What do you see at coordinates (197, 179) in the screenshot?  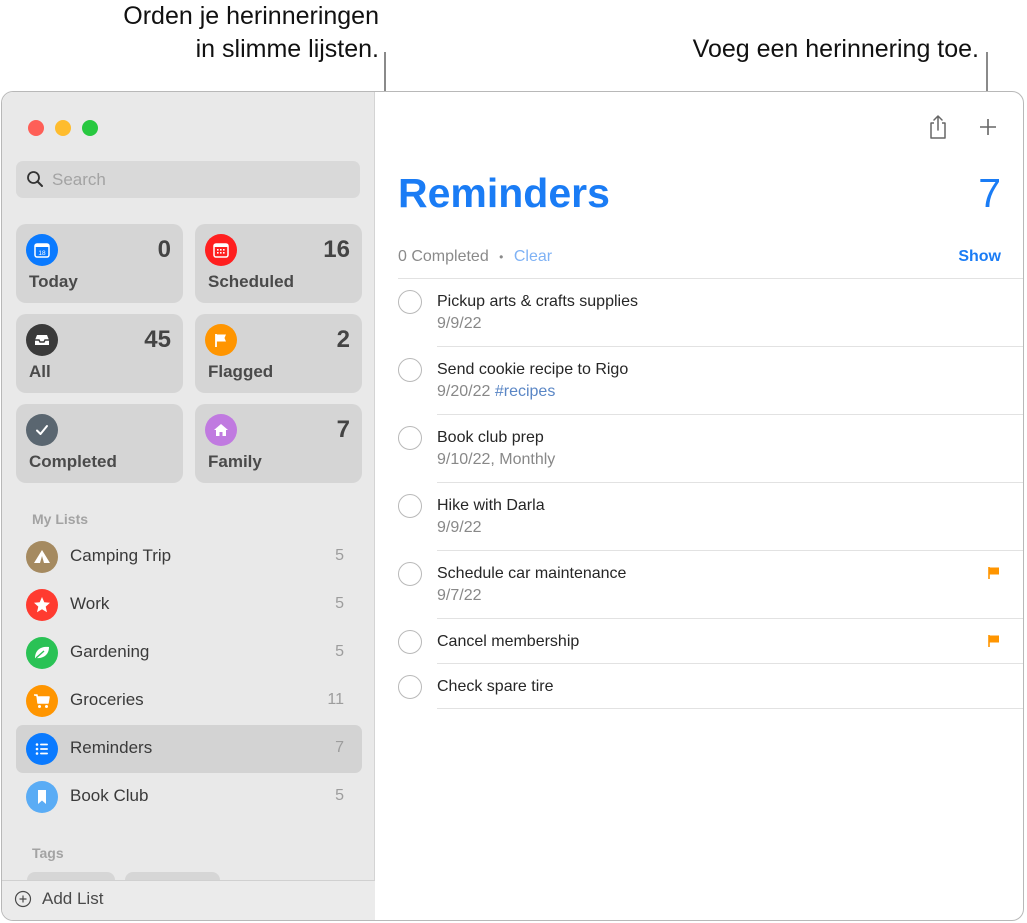 I see `search-input` at bounding box center [197, 179].